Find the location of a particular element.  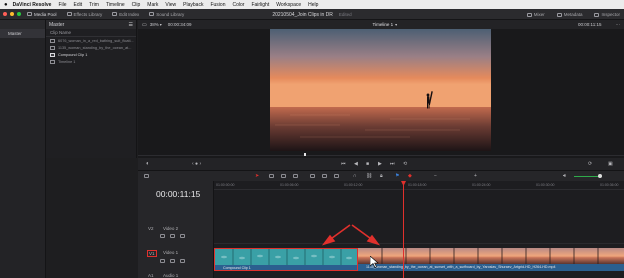

speed-icon: ◐ is located at coordinates (148, 164).